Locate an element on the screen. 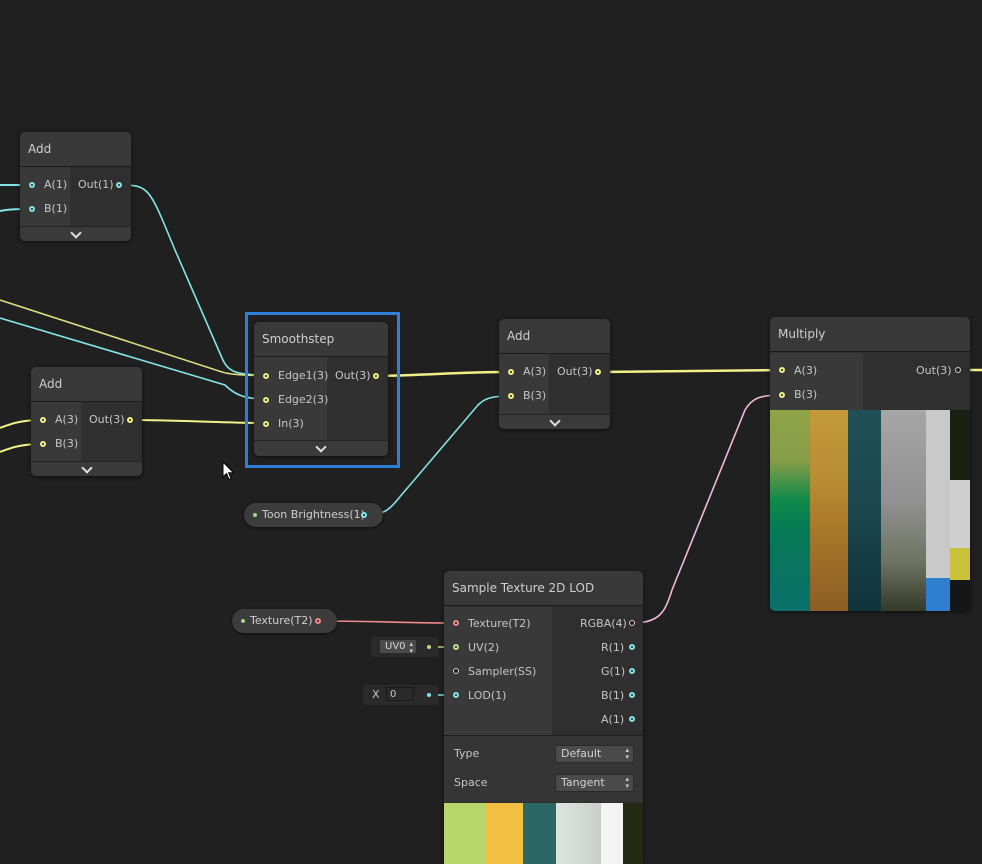 The height and width of the screenshot is (864, 982). uv-channel-dropdown: UV0 ▴ ▾ is located at coordinates (398, 647).